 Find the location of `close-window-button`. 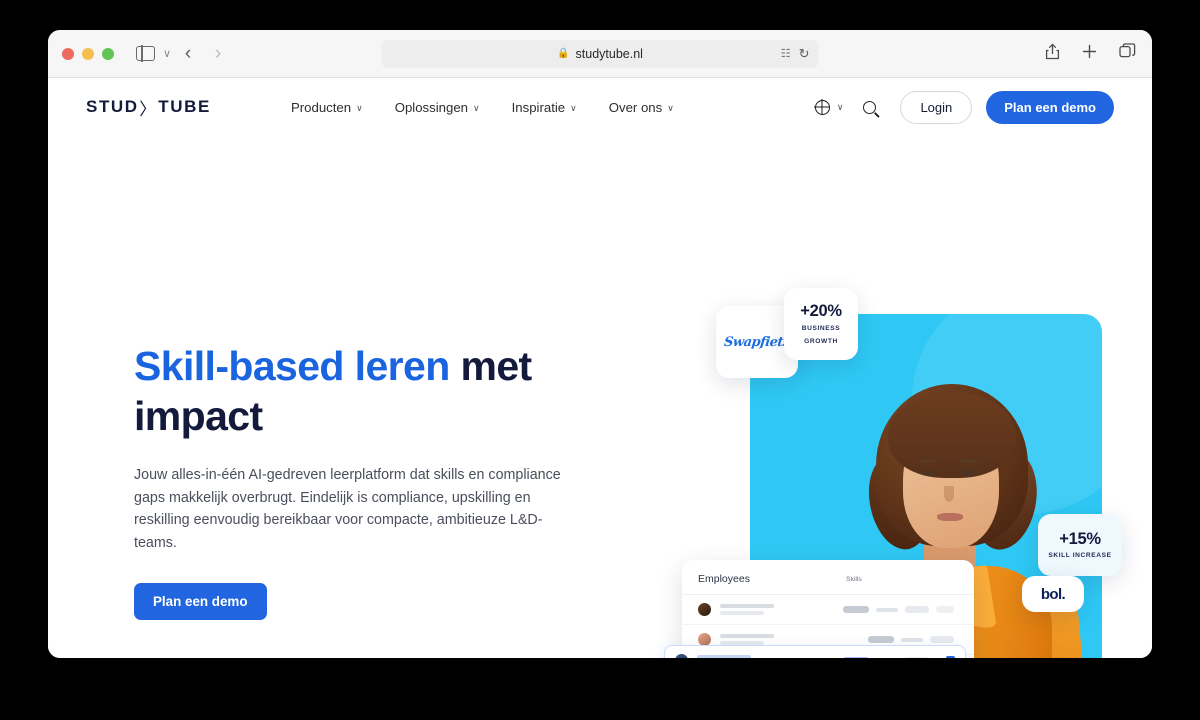

close-window-button is located at coordinates (68, 53).